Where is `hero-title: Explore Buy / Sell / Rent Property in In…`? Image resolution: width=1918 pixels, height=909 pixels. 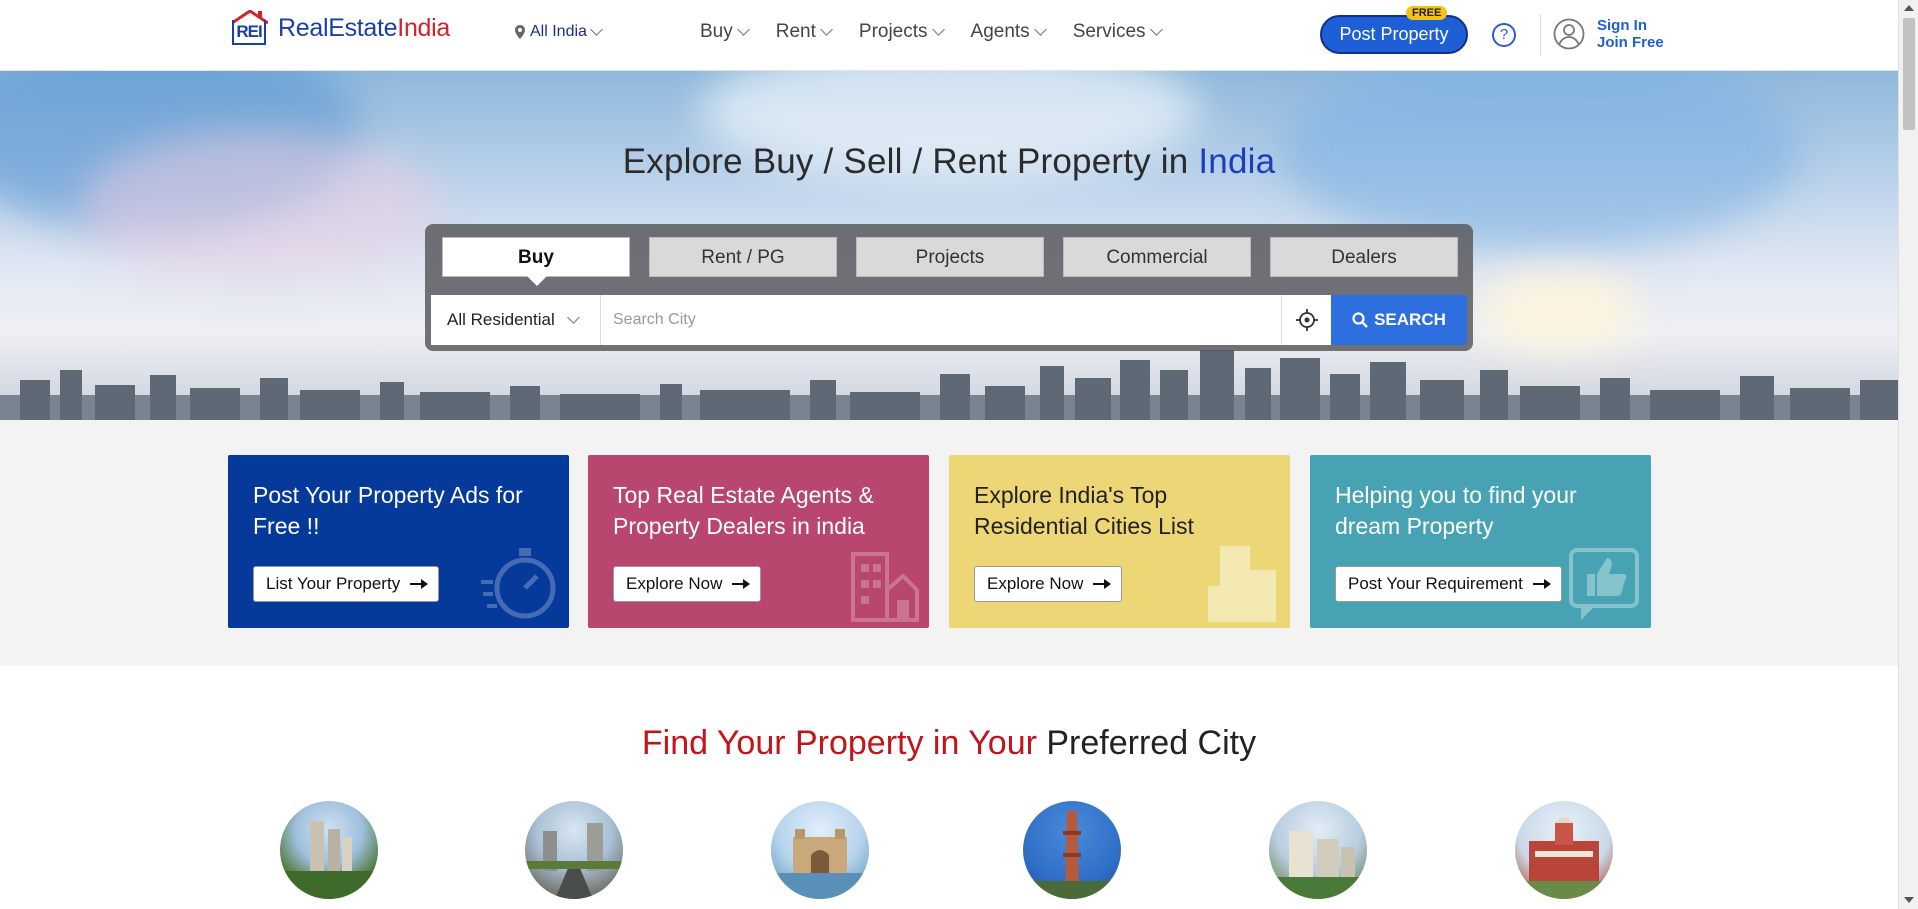 hero-title: Explore Buy / Sell / Rent Property in In… is located at coordinates (949, 161).